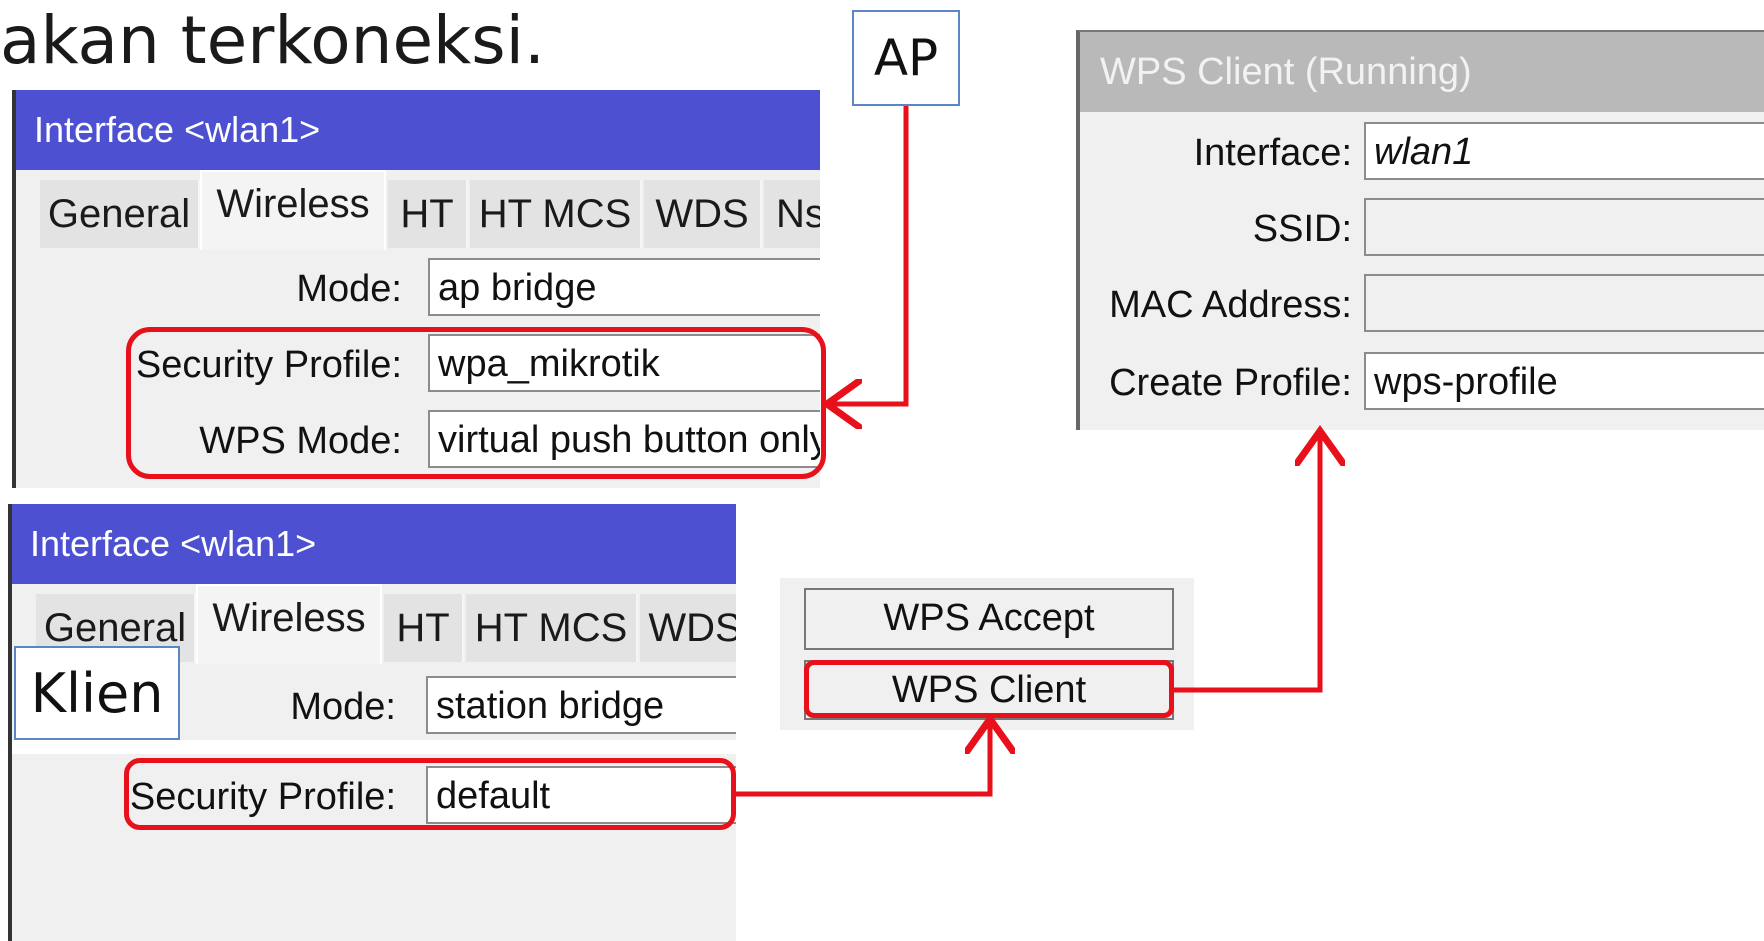  Describe the element at coordinates (1247, 564) in the screenshot. I see `wps-to-window-arrow-line` at that location.